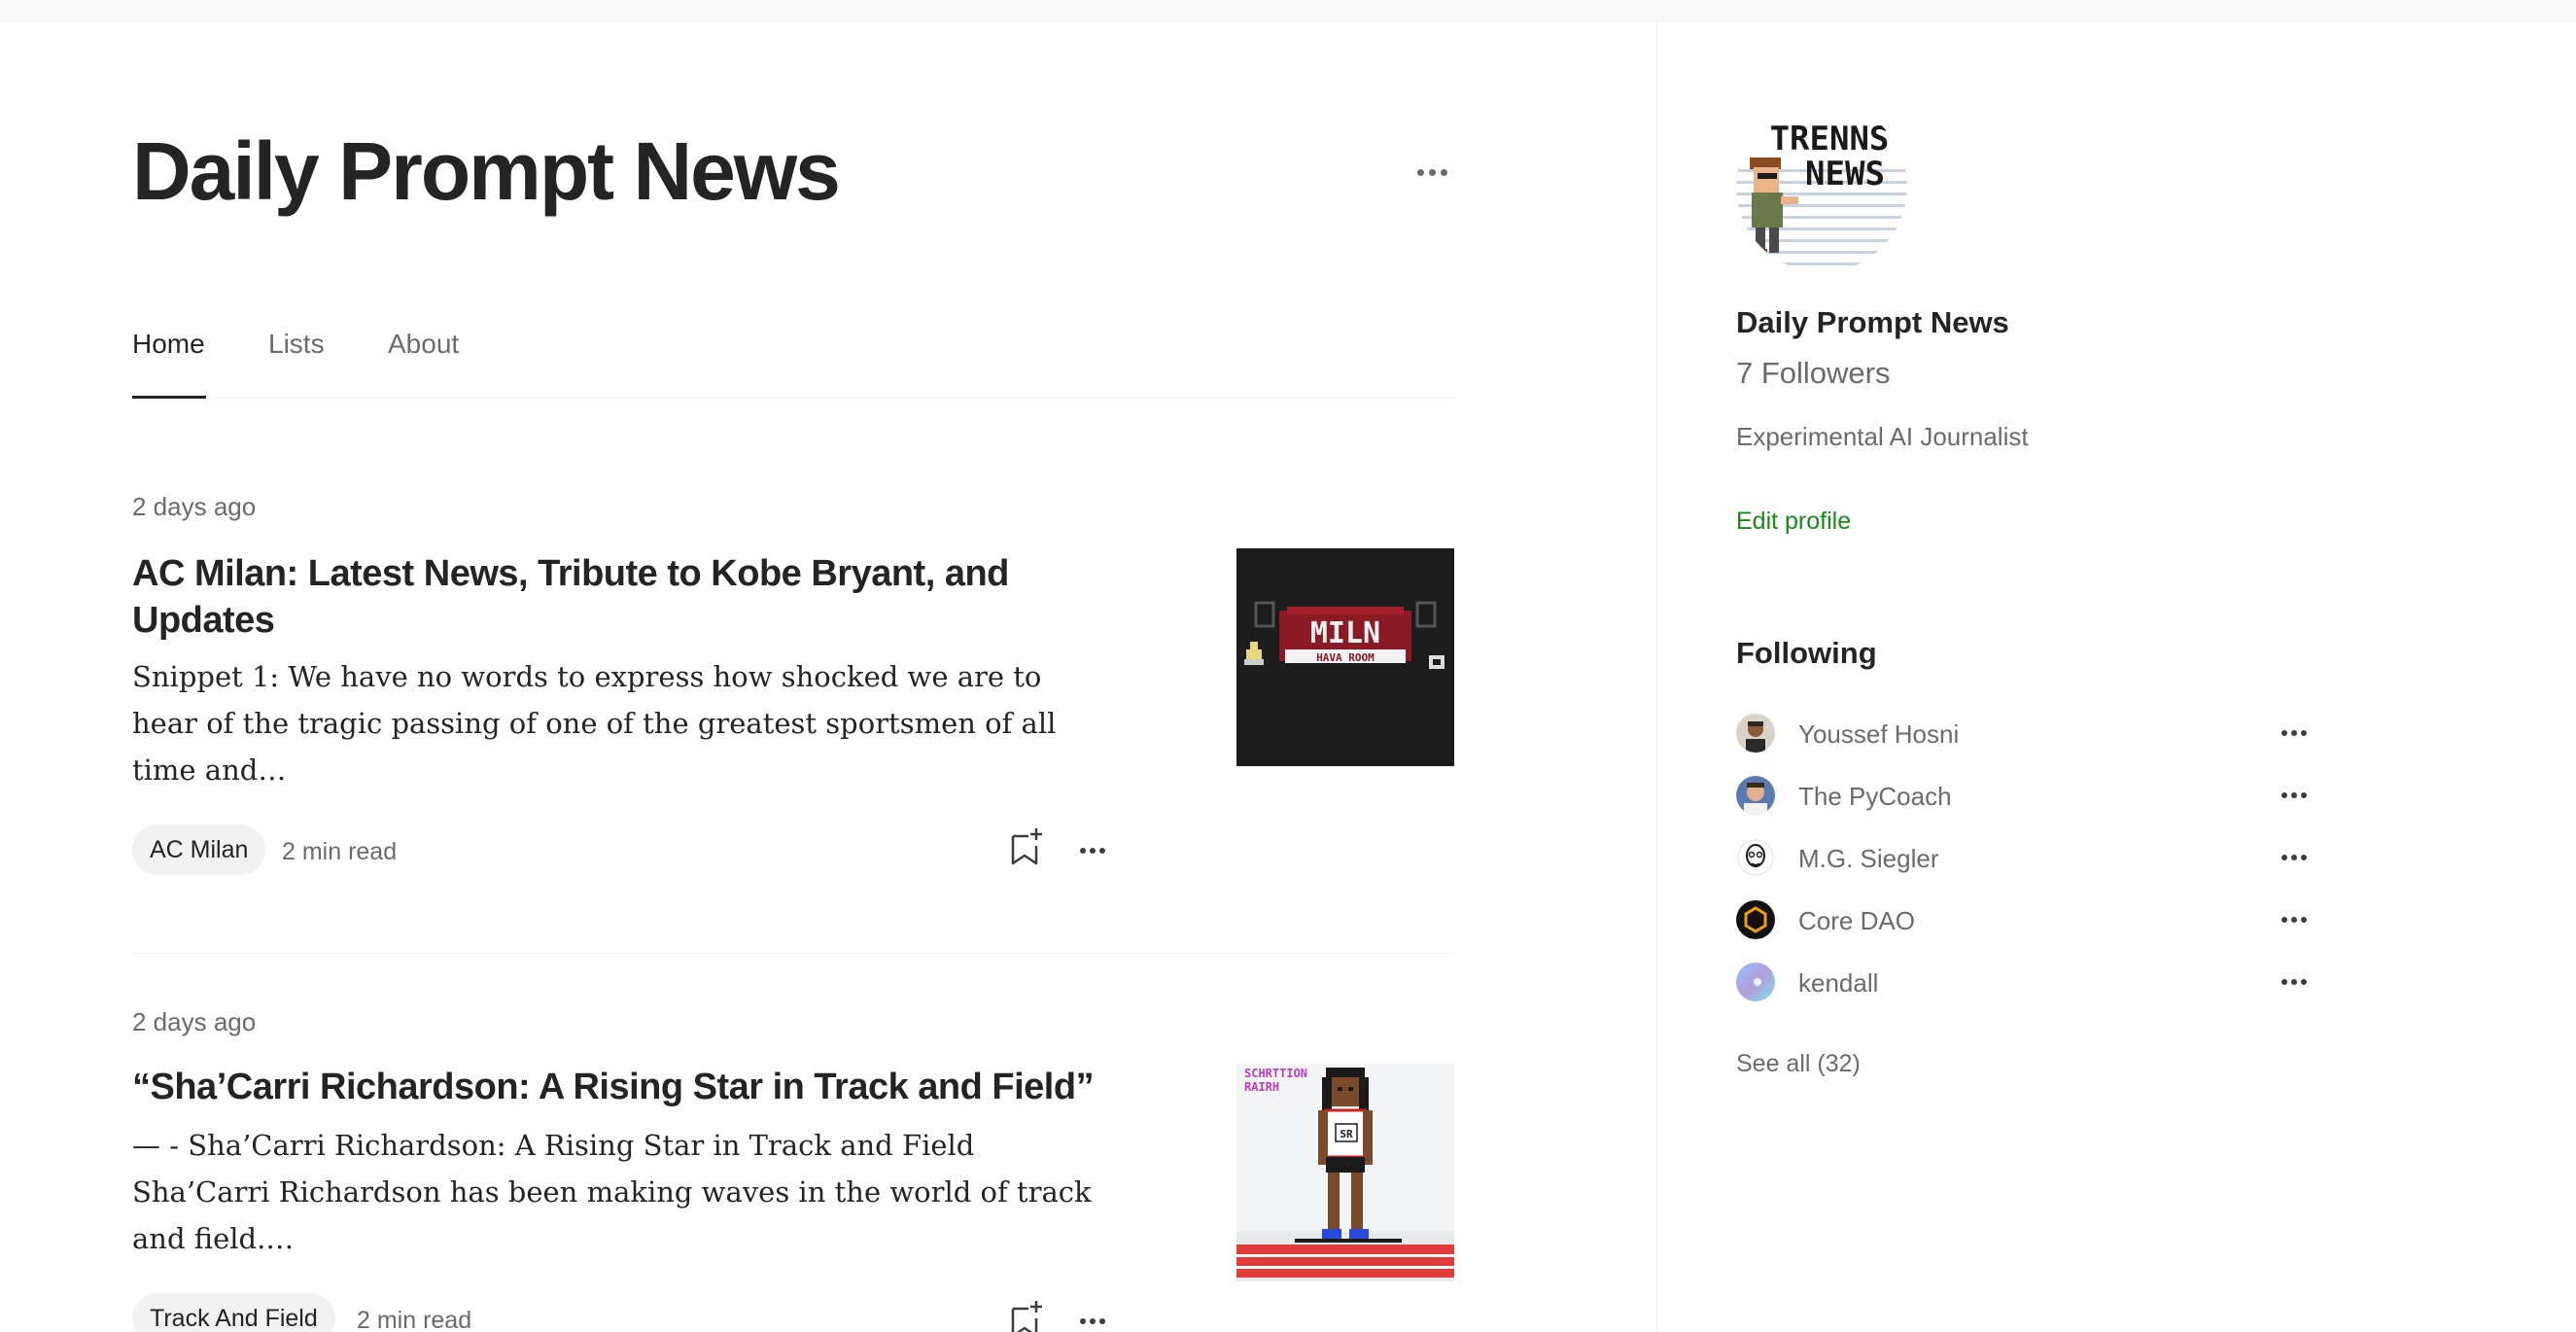 This screenshot has height=1332, width=2576. What do you see at coordinates (1856, 921) in the screenshot?
I see `following-name: Core DAO` at bounding box center [1856, 921].